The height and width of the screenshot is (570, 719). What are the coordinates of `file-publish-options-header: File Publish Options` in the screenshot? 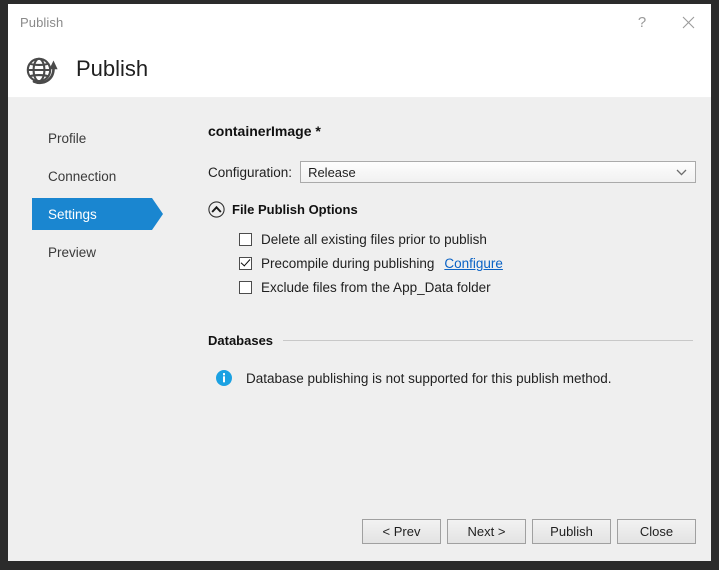 It's located at (452, 209).